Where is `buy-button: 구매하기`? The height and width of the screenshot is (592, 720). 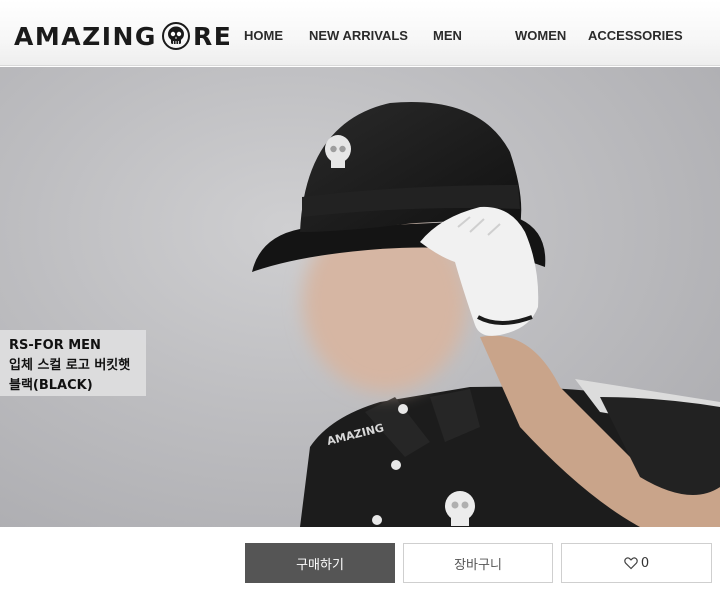 buy-button: 구매하기 is located at coordinates (320, 563).